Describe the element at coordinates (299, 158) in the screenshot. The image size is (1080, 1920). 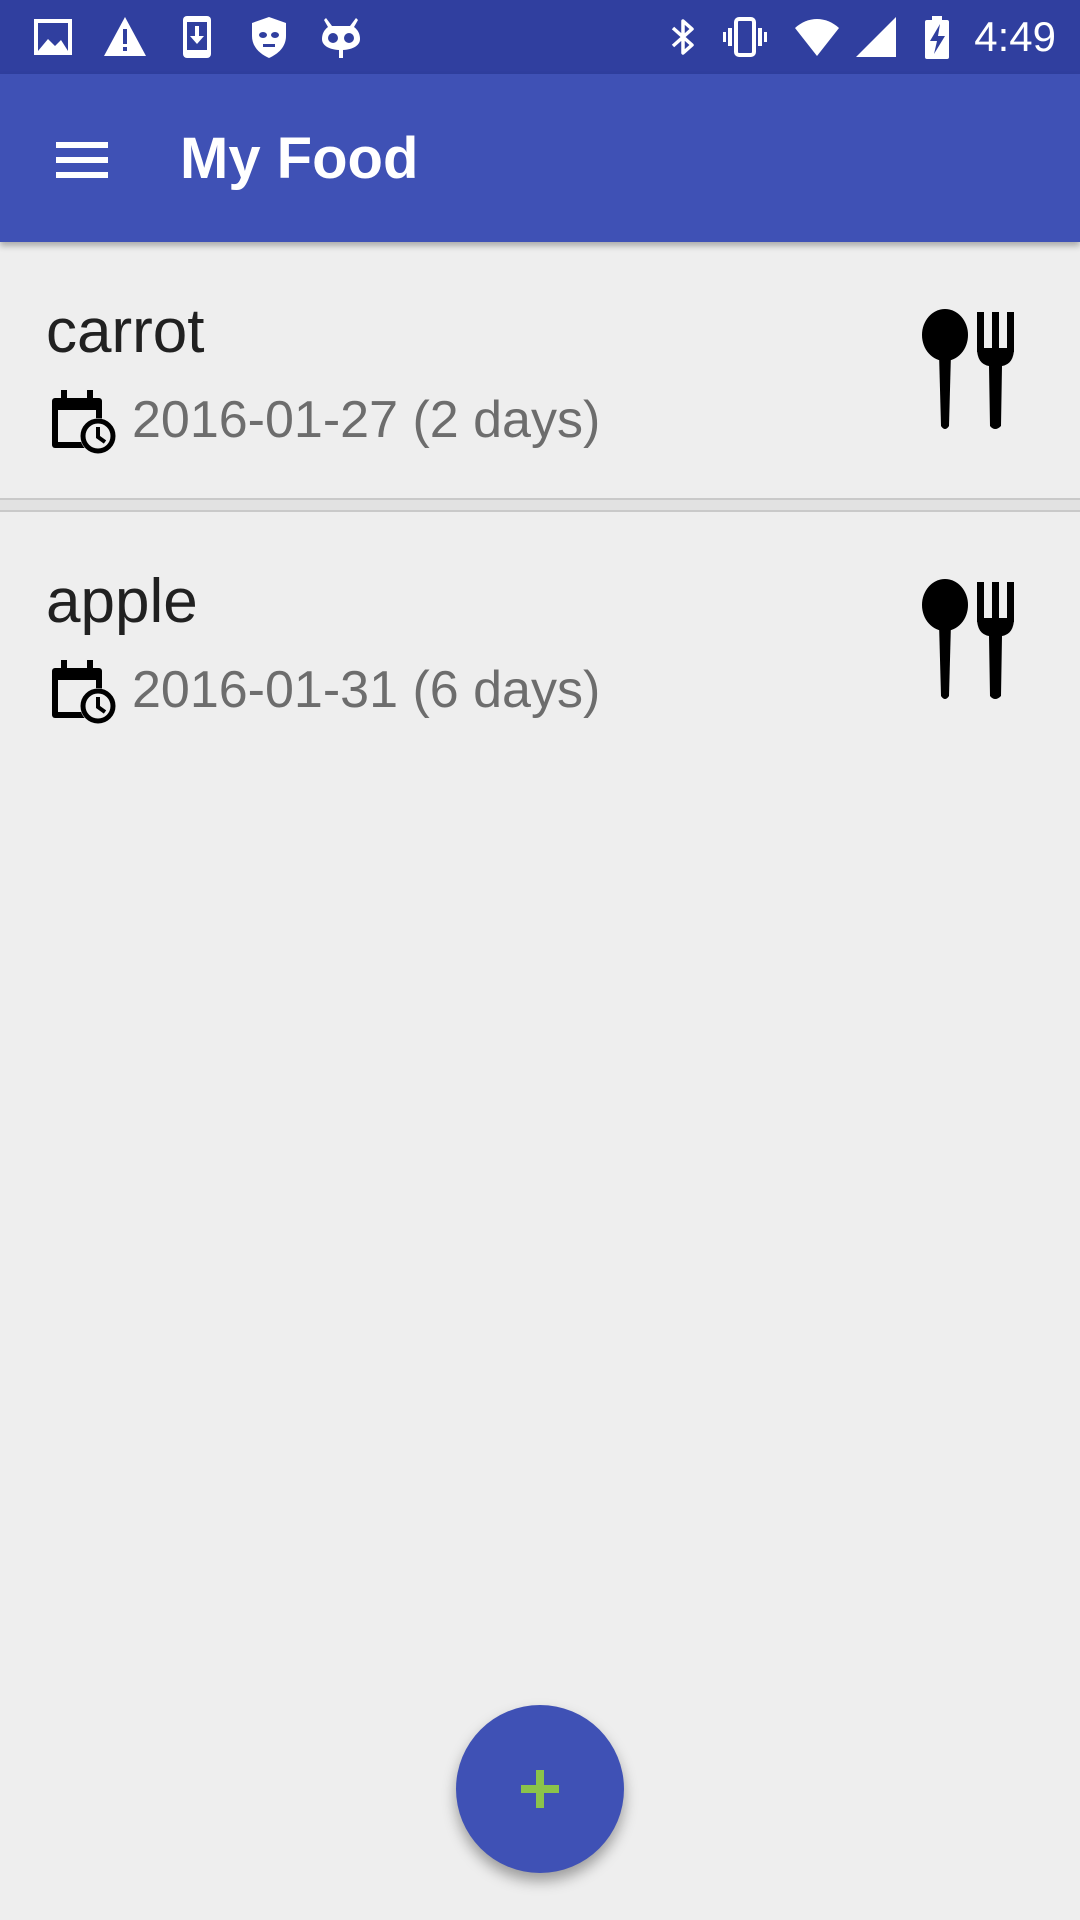
I see `page-title: My Food` at that location.